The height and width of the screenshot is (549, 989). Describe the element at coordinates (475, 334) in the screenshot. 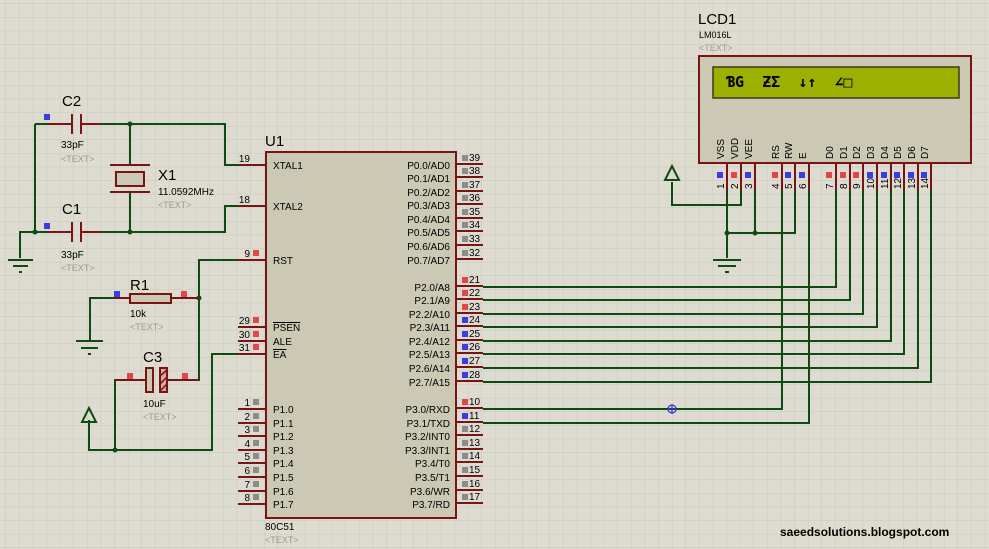

I see `pin-number: 25` at that location.